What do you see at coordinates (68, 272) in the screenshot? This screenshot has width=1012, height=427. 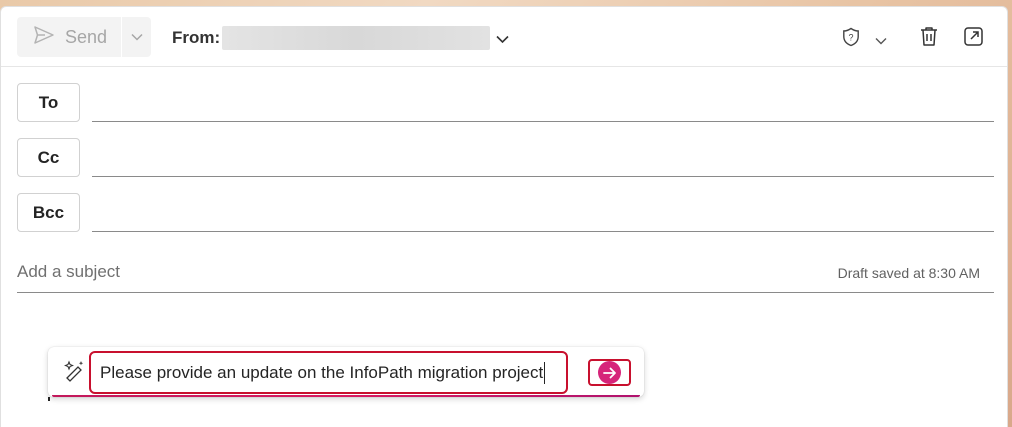 I see `subject-input: Add a subject` at bounding box center [68, 272].